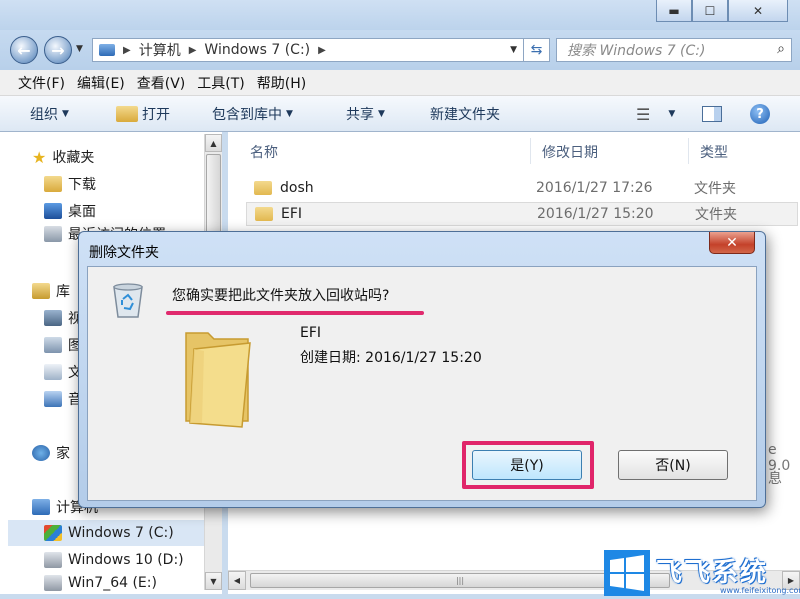 This screenshot has height=599, width=800. Describe the element at coordinates (41, 399) in the screenshot. I see `nav-lib-music: 音` at that location.